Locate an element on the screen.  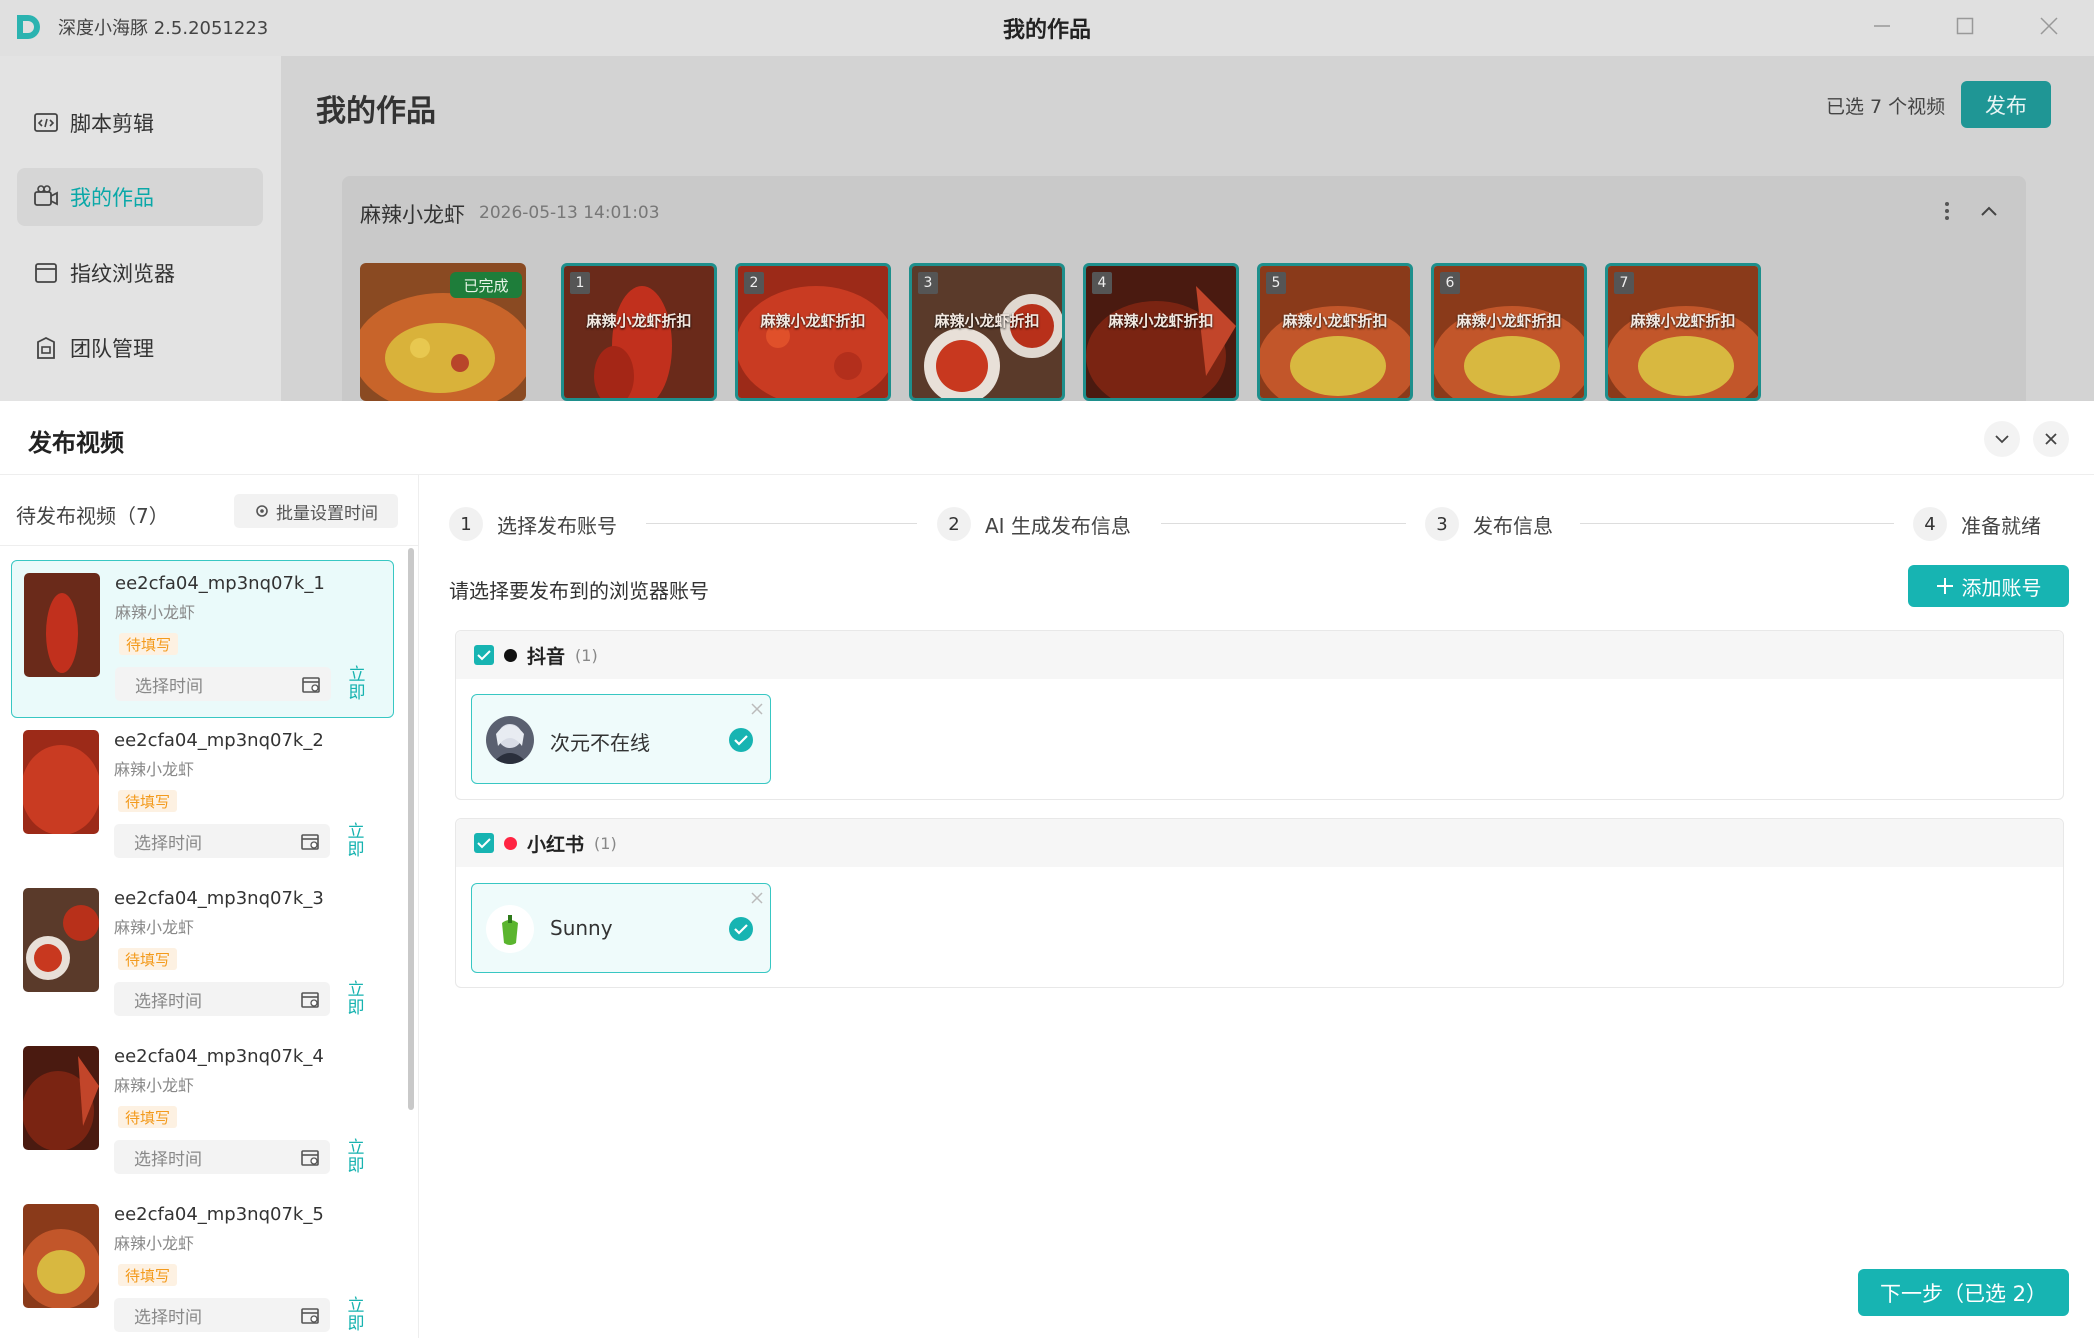
account-card: 次元不在线 is located at coordinates (621, 739).